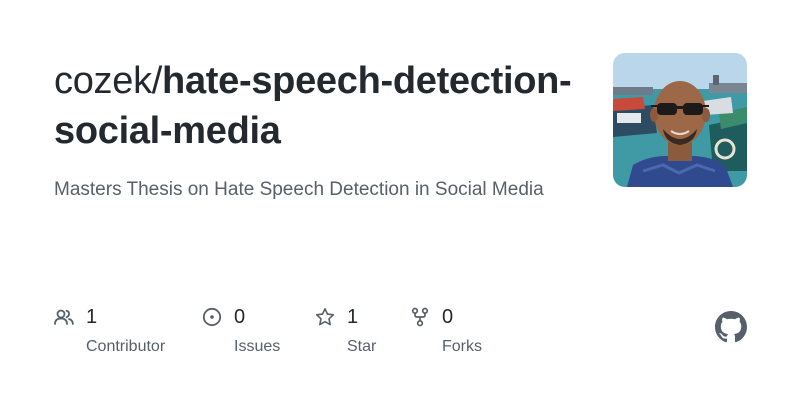 The image size is (800, 400). I want to click on forks-label: Forks, so click(462, 346).